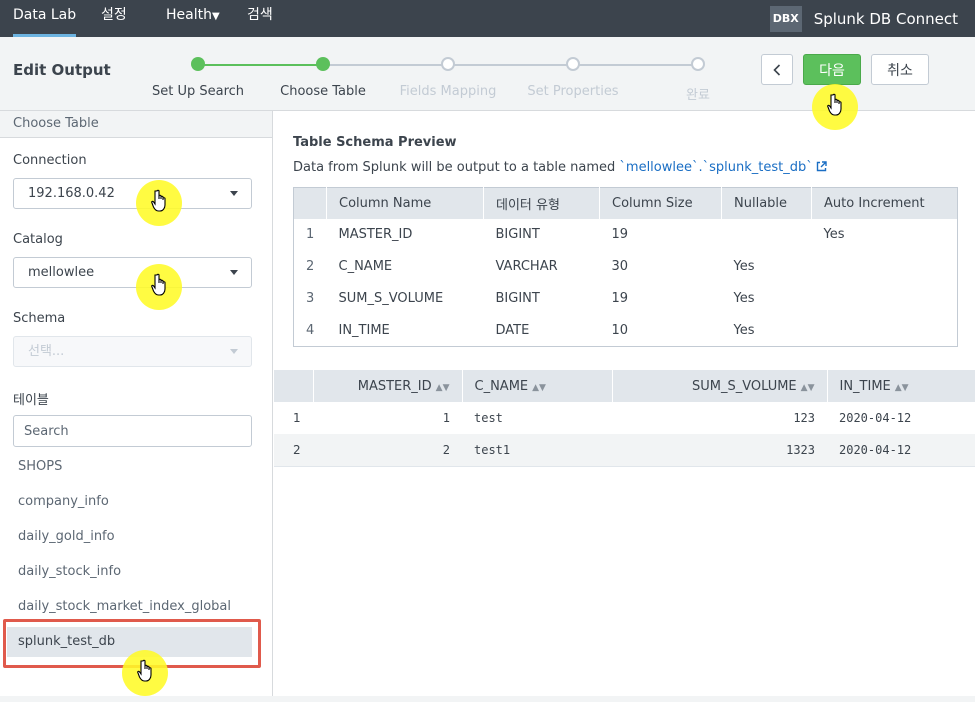 The width and height of the screenshot is (975, 702). Describe the element at coordinates (785, 18) in the screenshot. I see `dbx-logo: DBX` at that location.